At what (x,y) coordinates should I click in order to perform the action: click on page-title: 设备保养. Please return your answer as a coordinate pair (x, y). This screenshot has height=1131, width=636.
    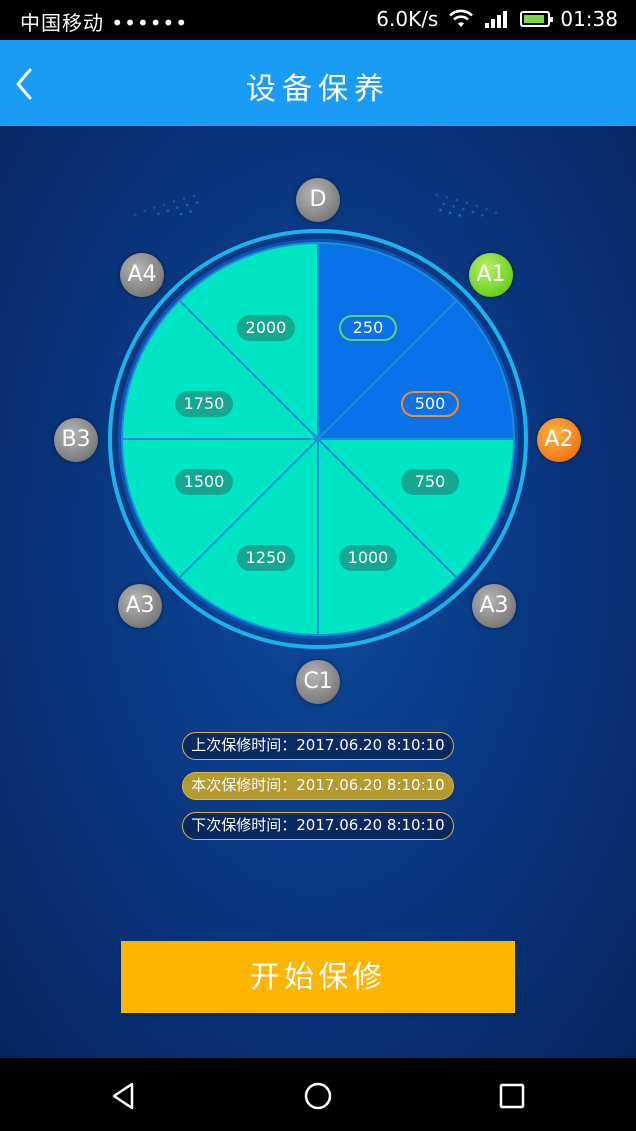
    Looking at the image, I should click on (318, 89).